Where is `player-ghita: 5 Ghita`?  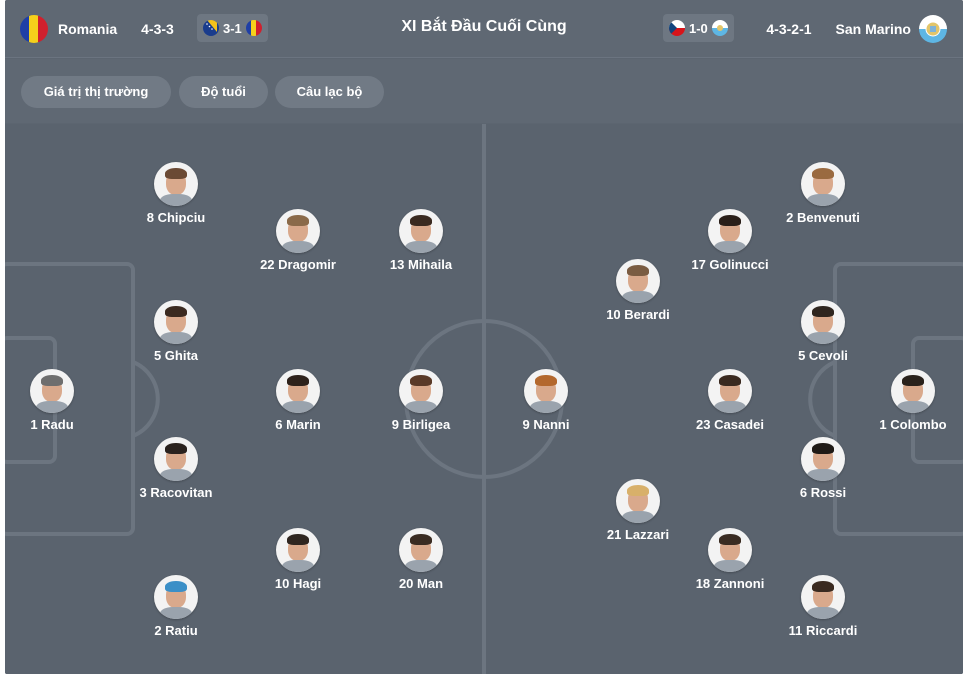 player-ghita: 5 Ghita is located at coordinates (176, 331).